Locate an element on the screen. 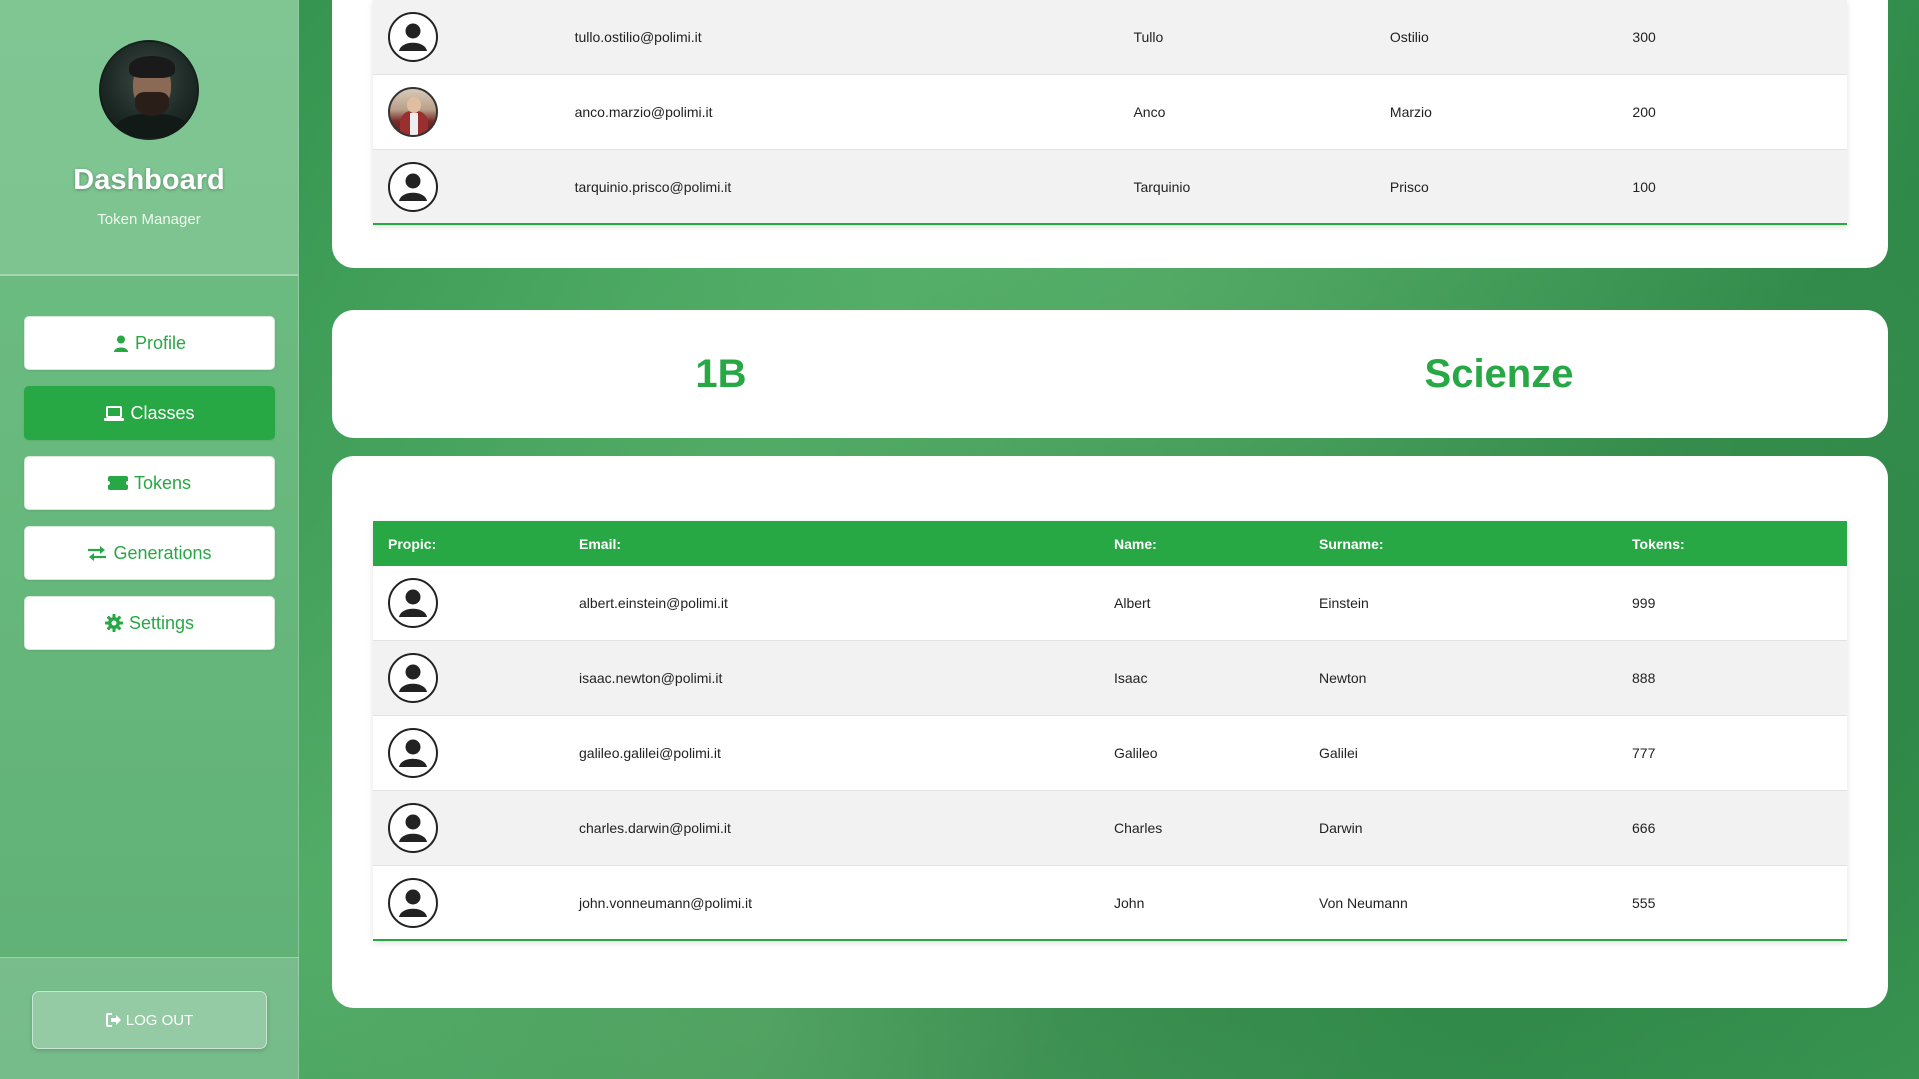 The image size is (1919, 1079). surname-cell: Marzio is located at coordinates (1410, 112).